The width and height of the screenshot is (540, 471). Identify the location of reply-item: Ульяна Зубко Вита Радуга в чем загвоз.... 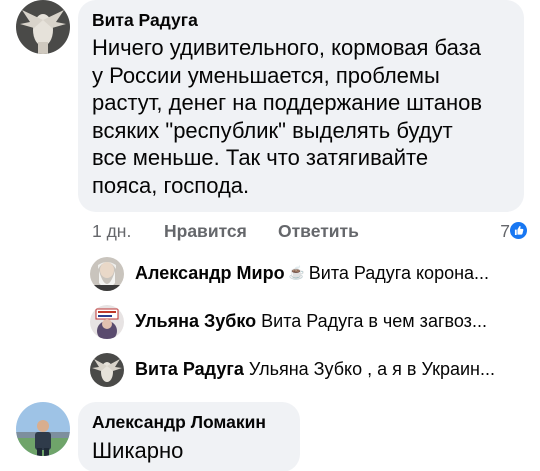
(310, 323).